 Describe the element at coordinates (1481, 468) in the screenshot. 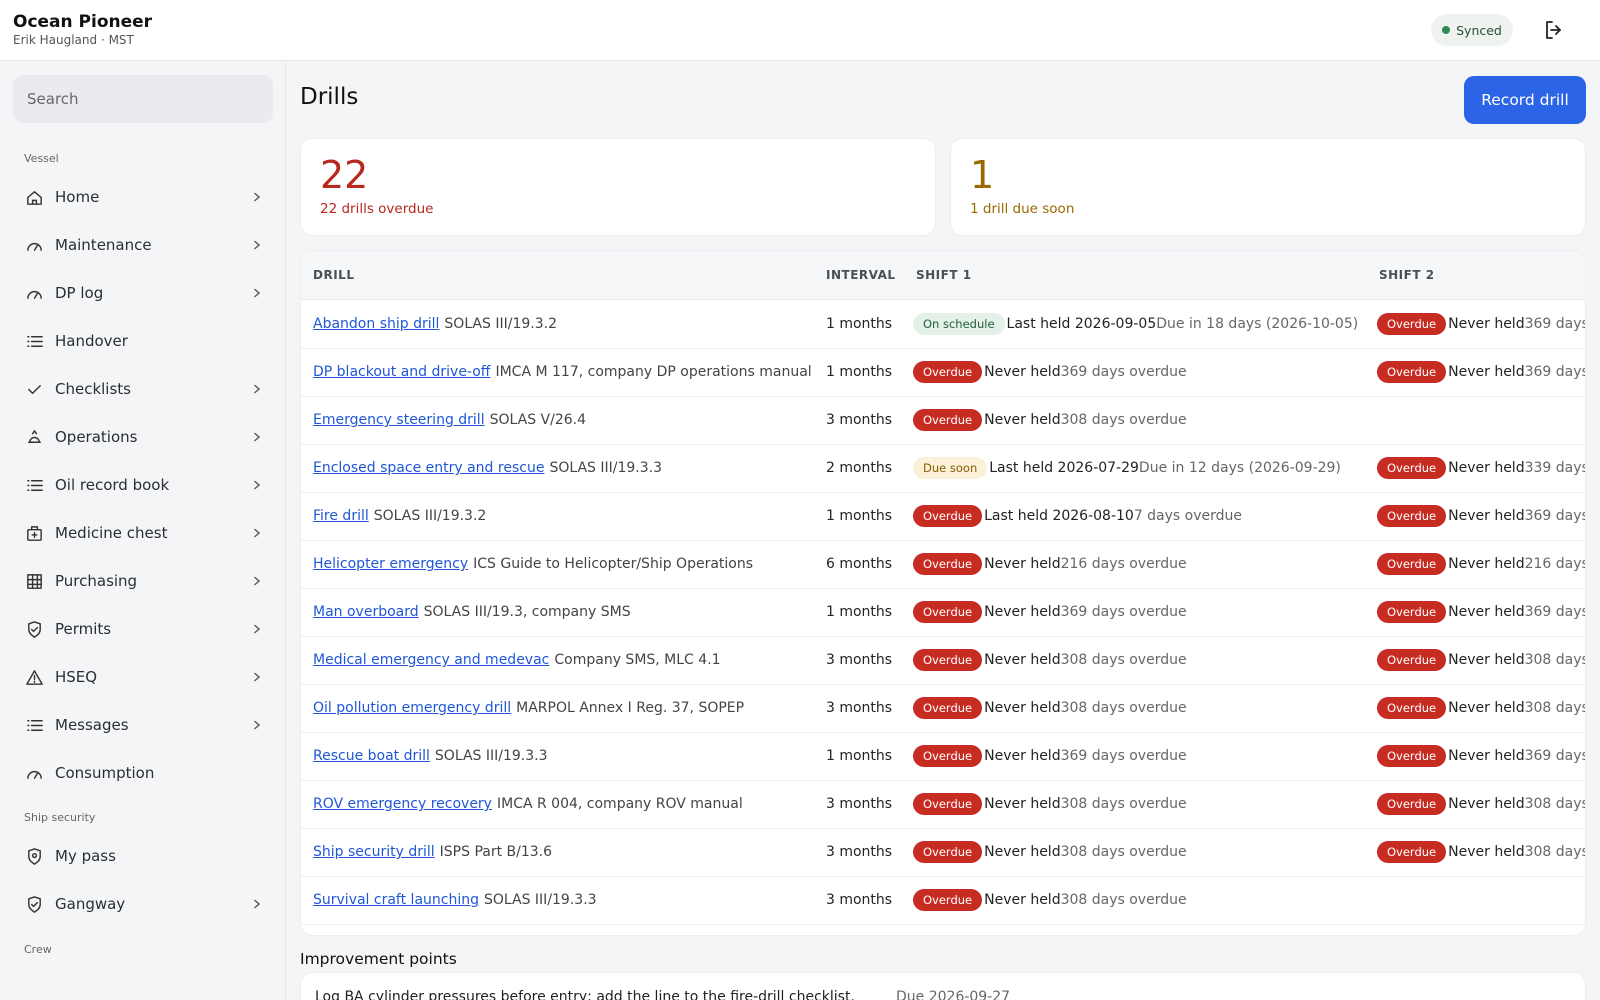

I see `shift-2-cell: OverdueNever held339 days overdue` at that location.